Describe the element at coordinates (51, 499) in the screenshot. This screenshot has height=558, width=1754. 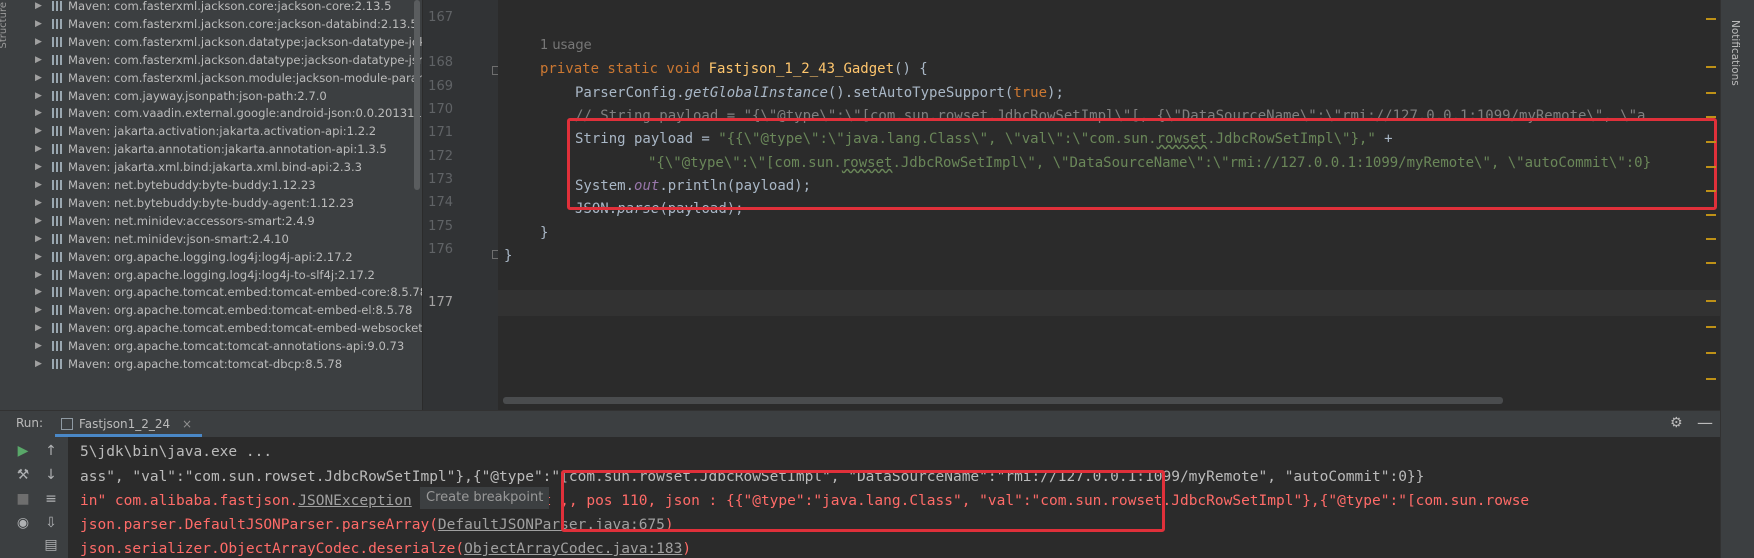
I see `soft-wrap-icon: ≡` at that location.